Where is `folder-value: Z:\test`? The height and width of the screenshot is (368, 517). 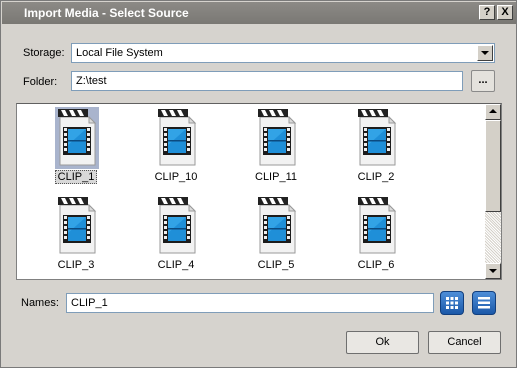 folder-value: Z:\test is located at coordinates (91, 81).